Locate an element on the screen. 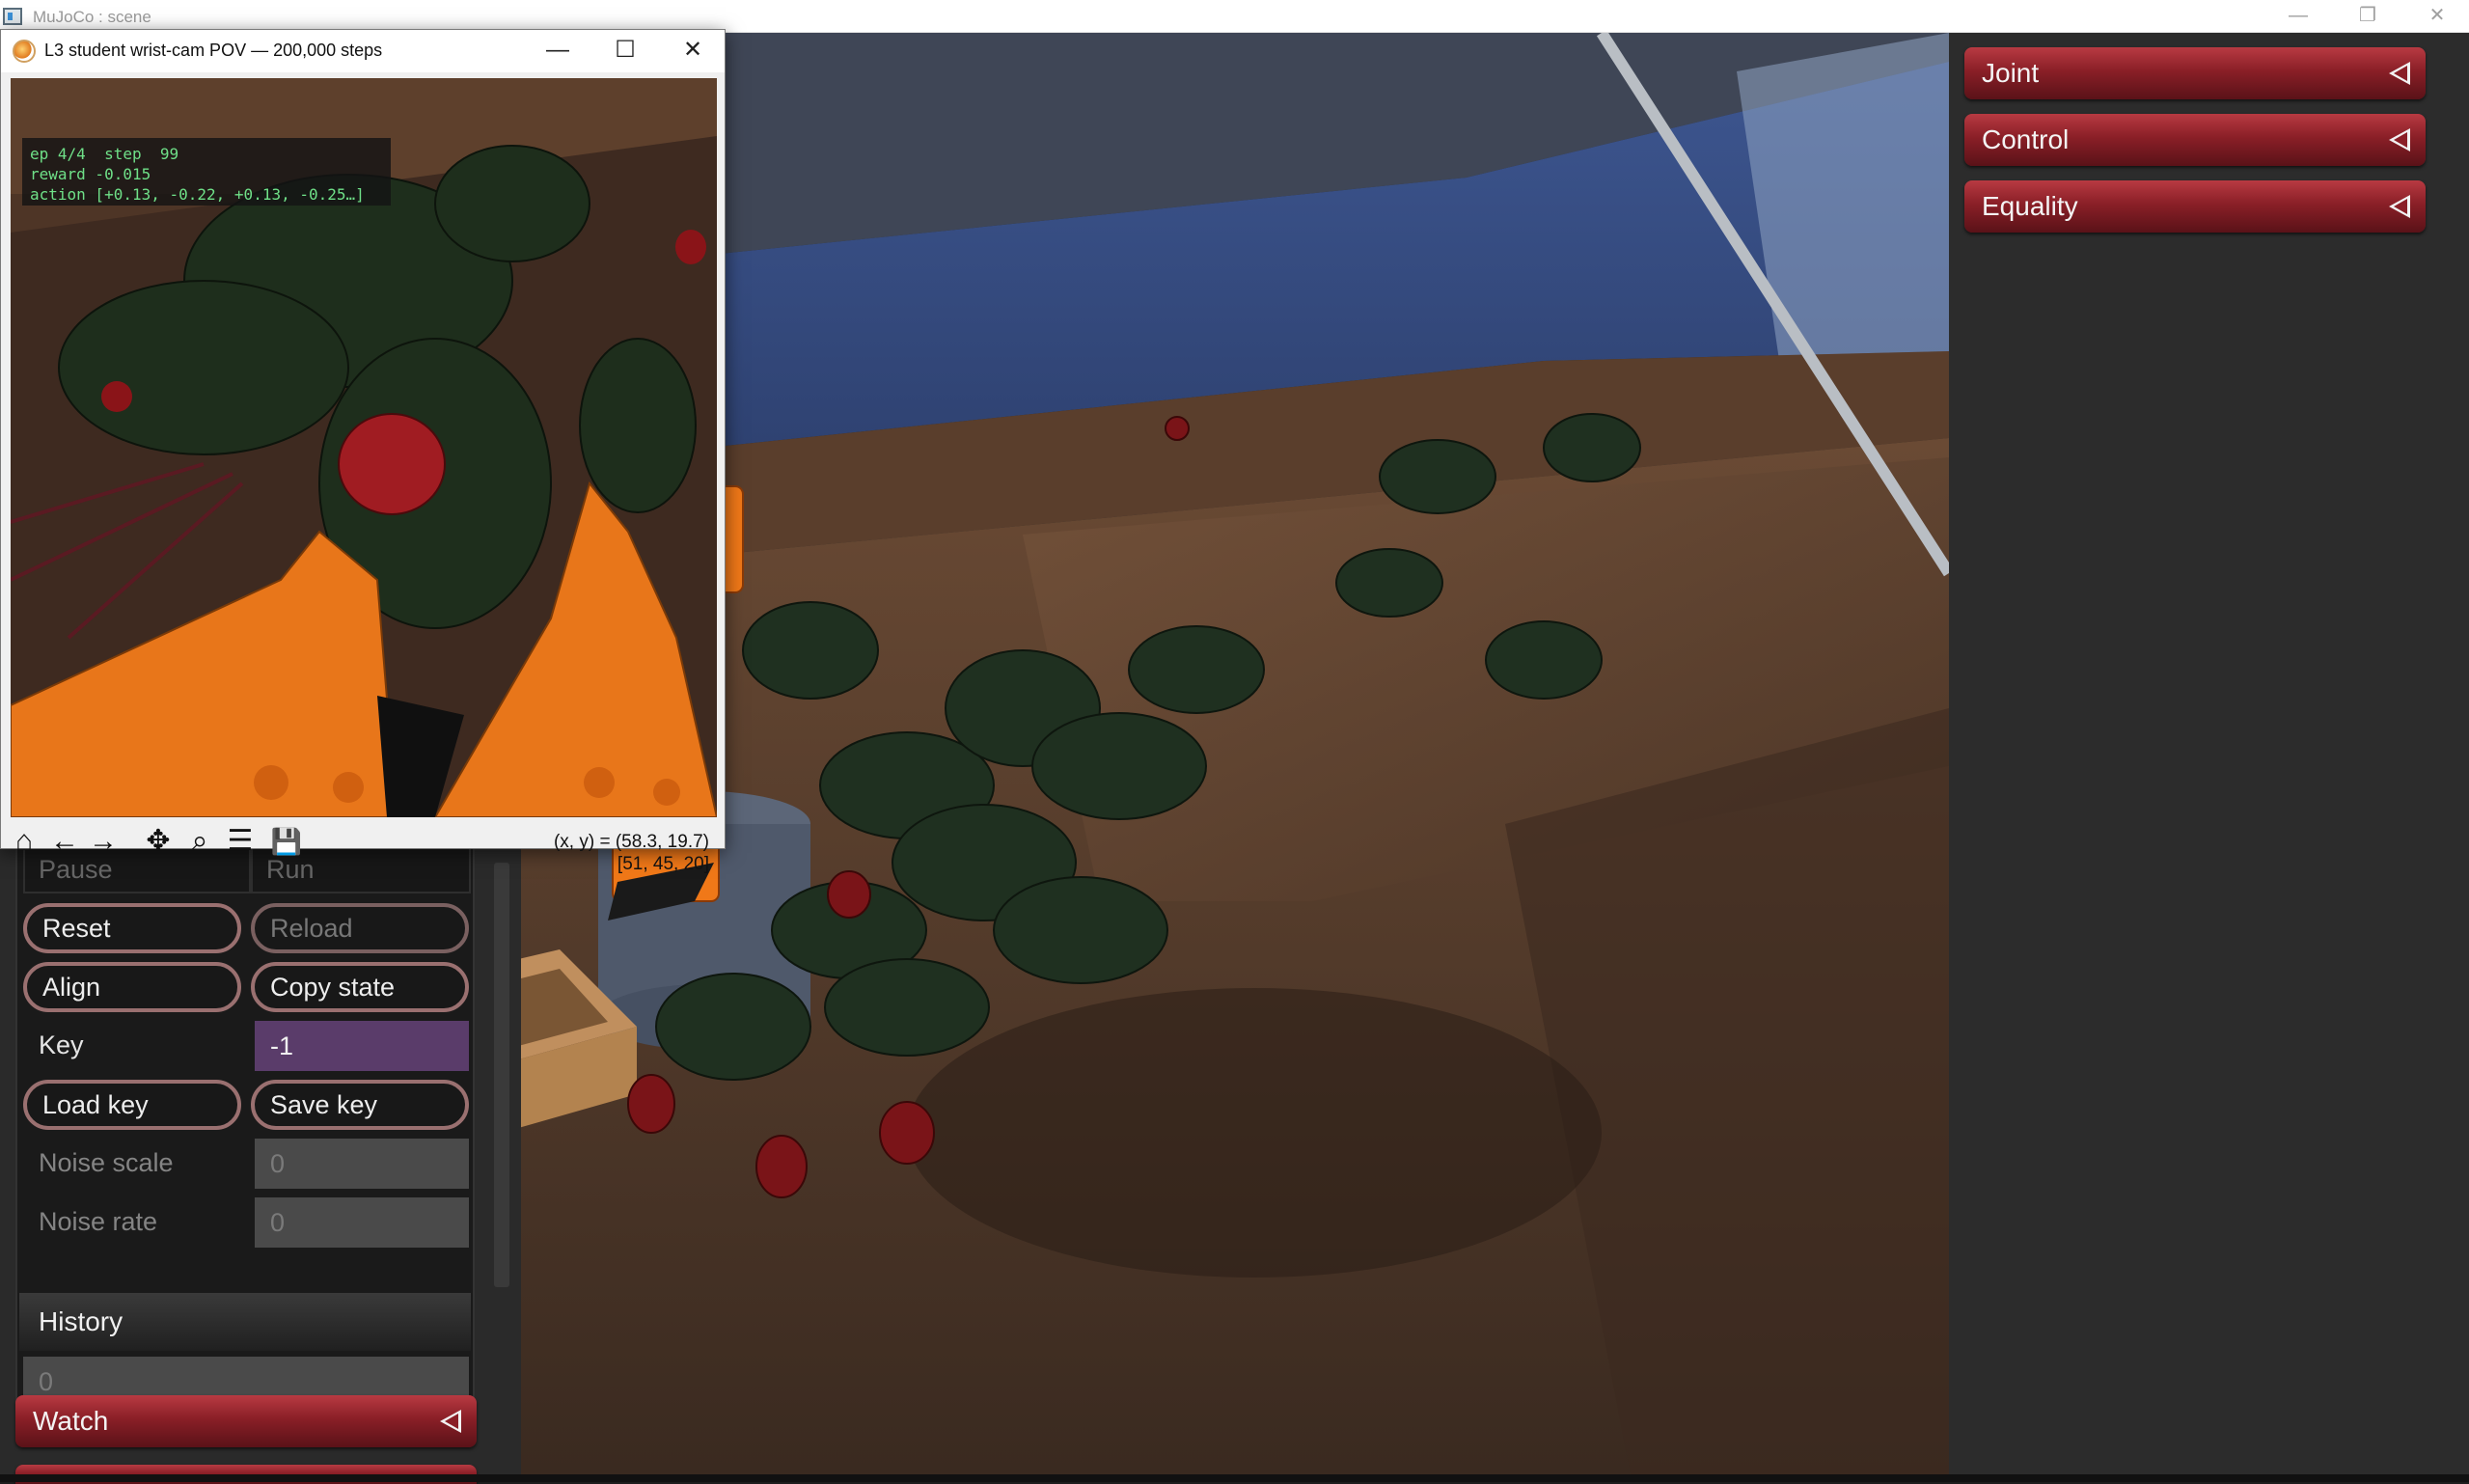 This screenshot has height=1484, width=2469. noise-scale-label: Noise scale is located at coordinates (106, 1162).